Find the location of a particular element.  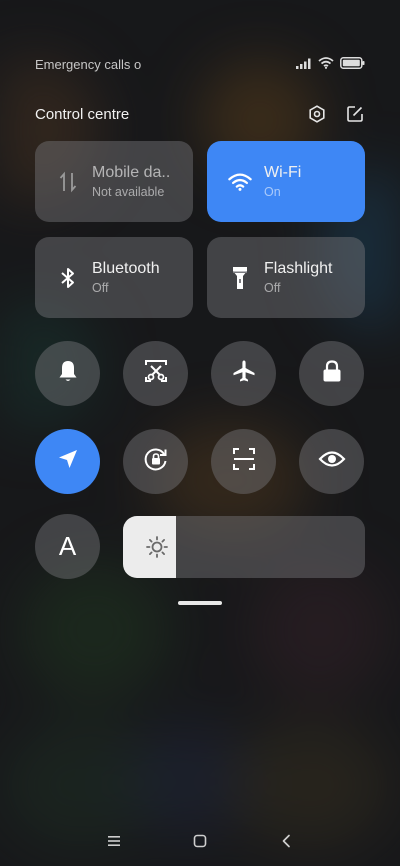

signal-icon is located at coordinates (304, 64).